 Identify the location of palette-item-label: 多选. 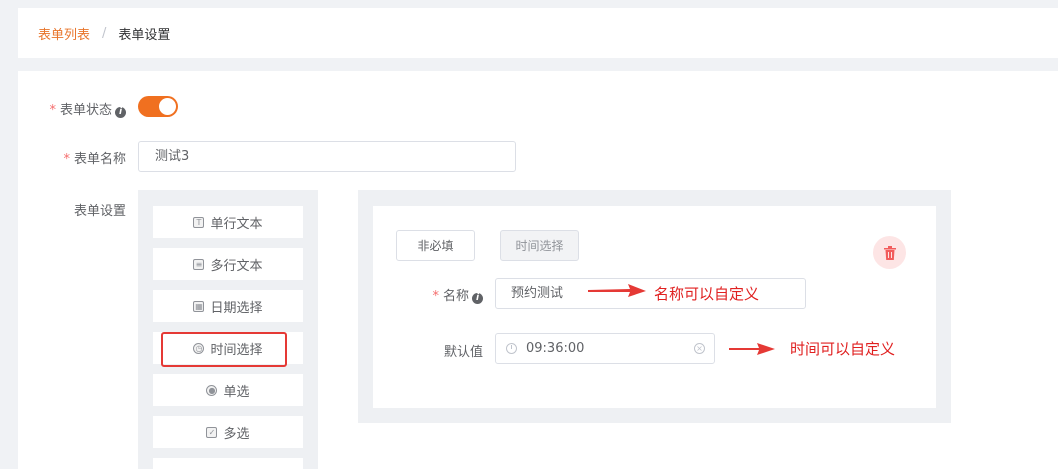
(236, 434).